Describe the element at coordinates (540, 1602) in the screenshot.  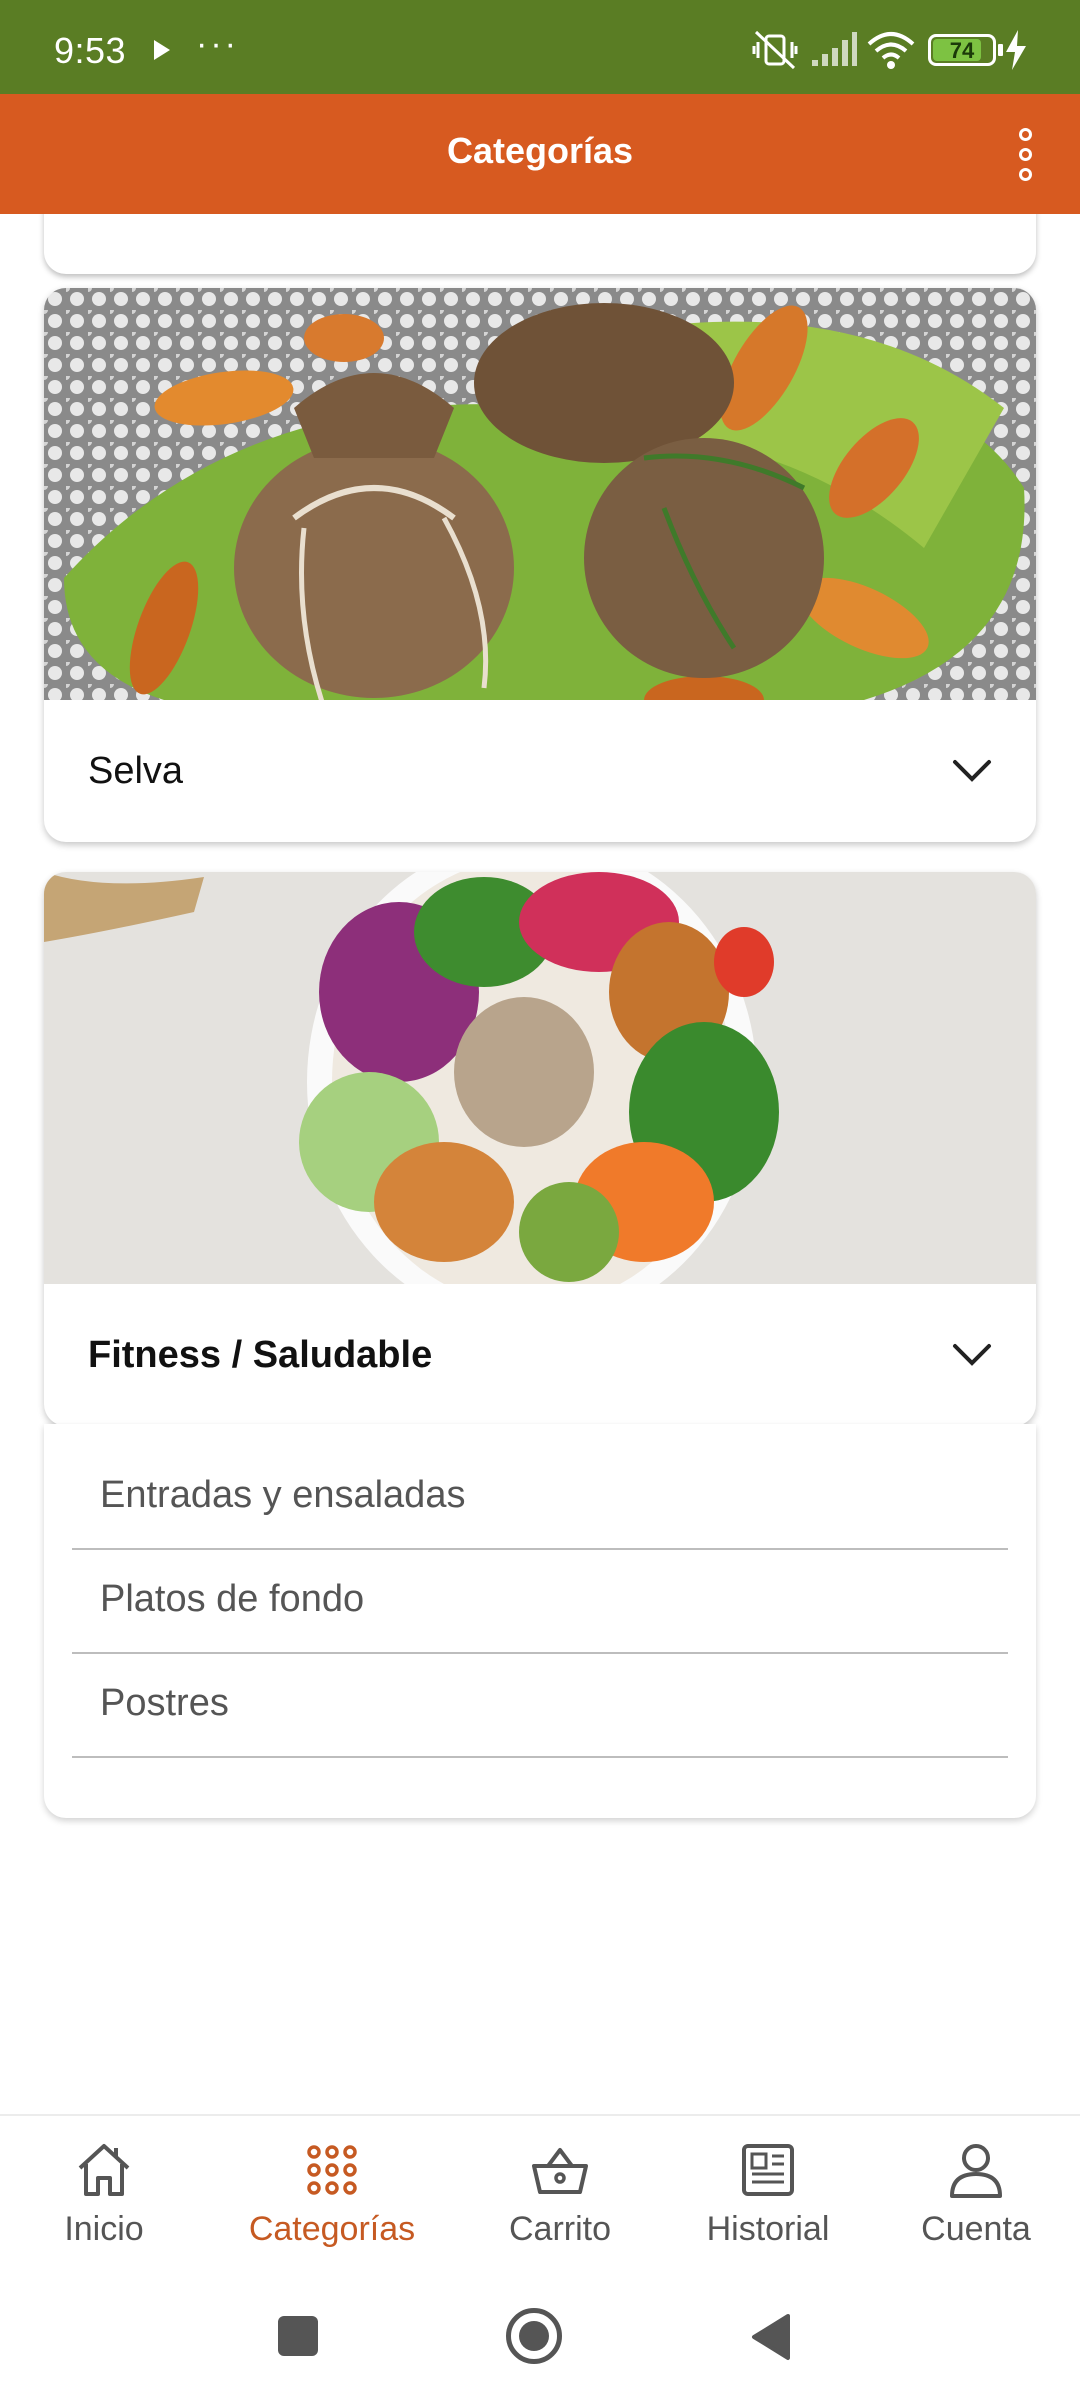
I see `subcategory-item: Platos de fondo` at that location.